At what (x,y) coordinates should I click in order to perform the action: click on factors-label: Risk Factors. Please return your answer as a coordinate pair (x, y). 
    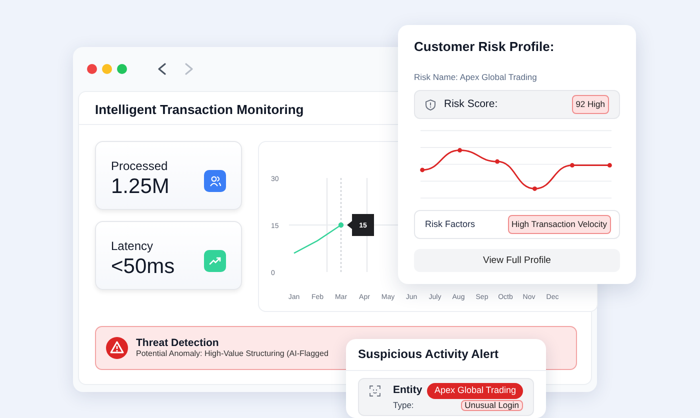
    Looking at the image, I should click on (450, 225).